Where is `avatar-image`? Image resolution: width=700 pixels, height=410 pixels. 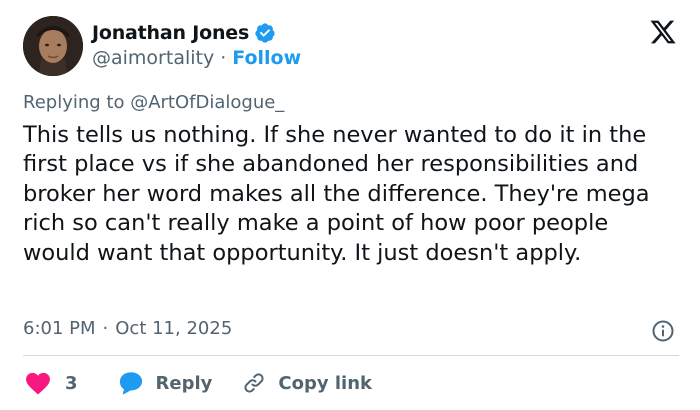
avatar-image is located at coordinates (53, 46).